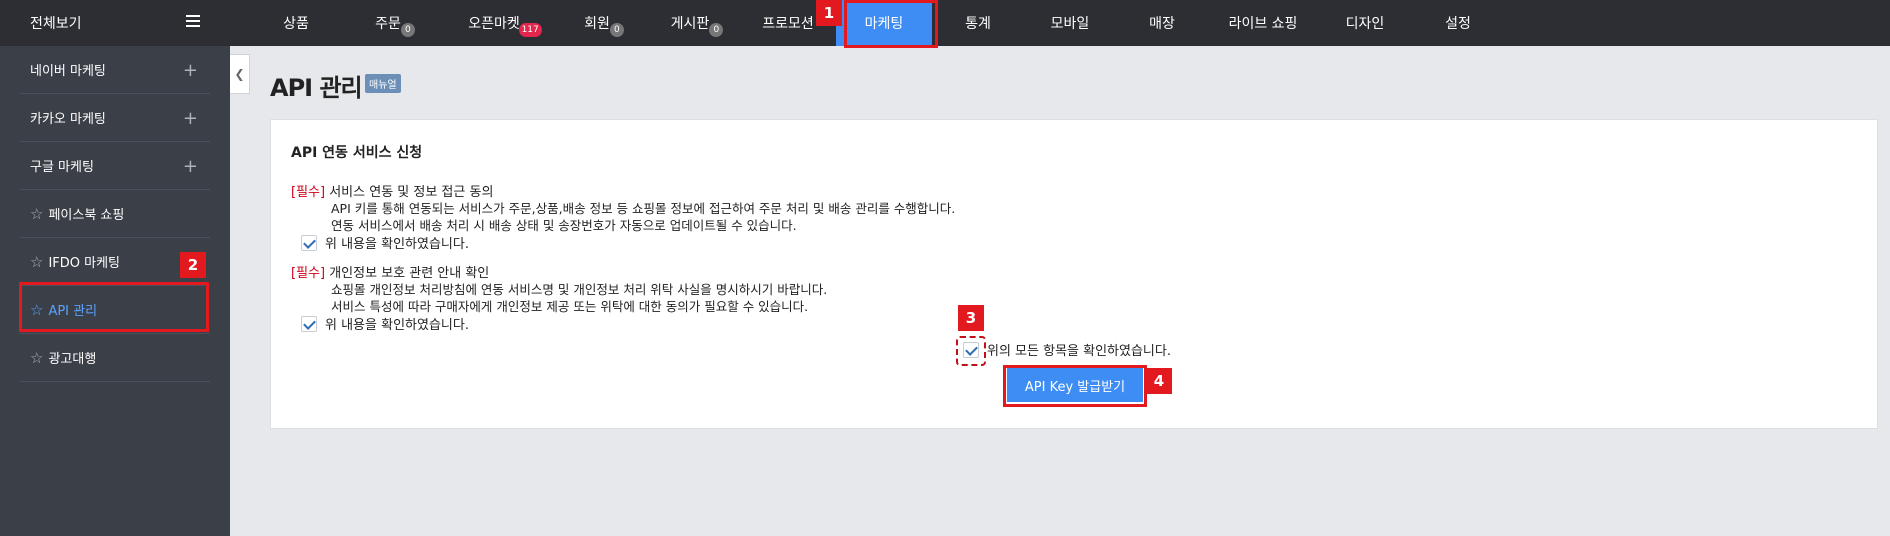 The width and height of the screenshot is (1890, 536). I want to click on section2-title: [필수] 개인정보 보호 관련 안내 확인, so click(390, 273).